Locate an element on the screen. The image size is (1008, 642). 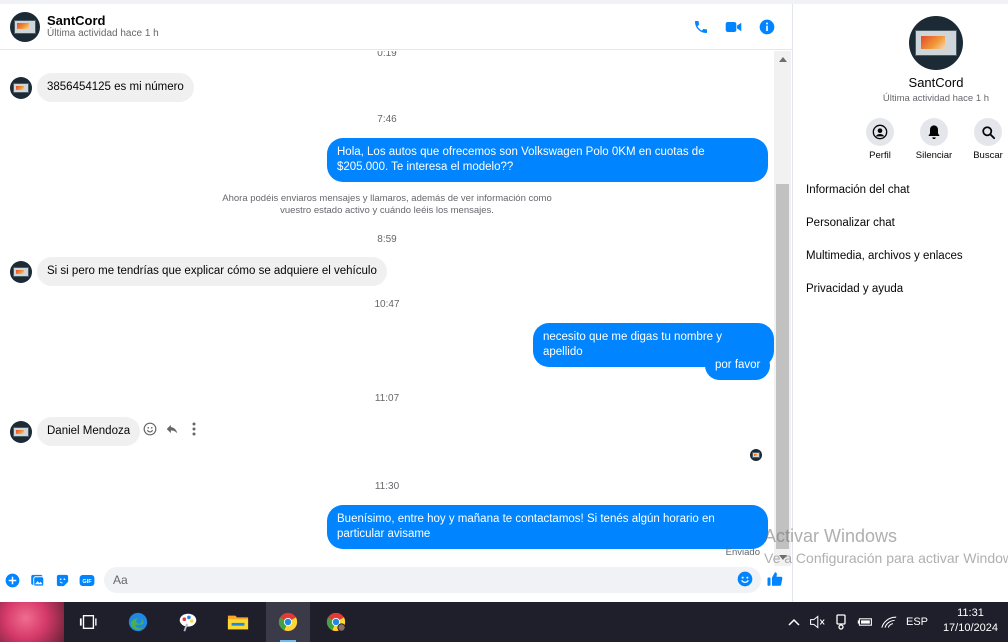
gif-icon: GIF is located at coordinates (87, 580).